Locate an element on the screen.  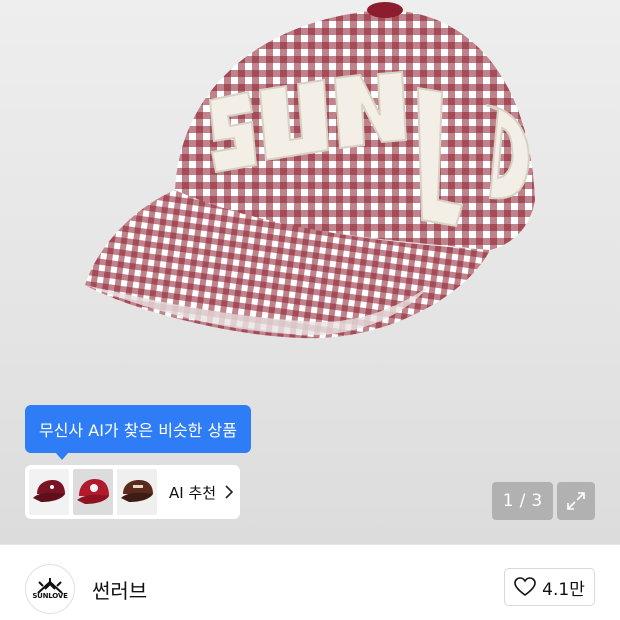
gallery-current-page: 1 is located at coordinates (508, 501).